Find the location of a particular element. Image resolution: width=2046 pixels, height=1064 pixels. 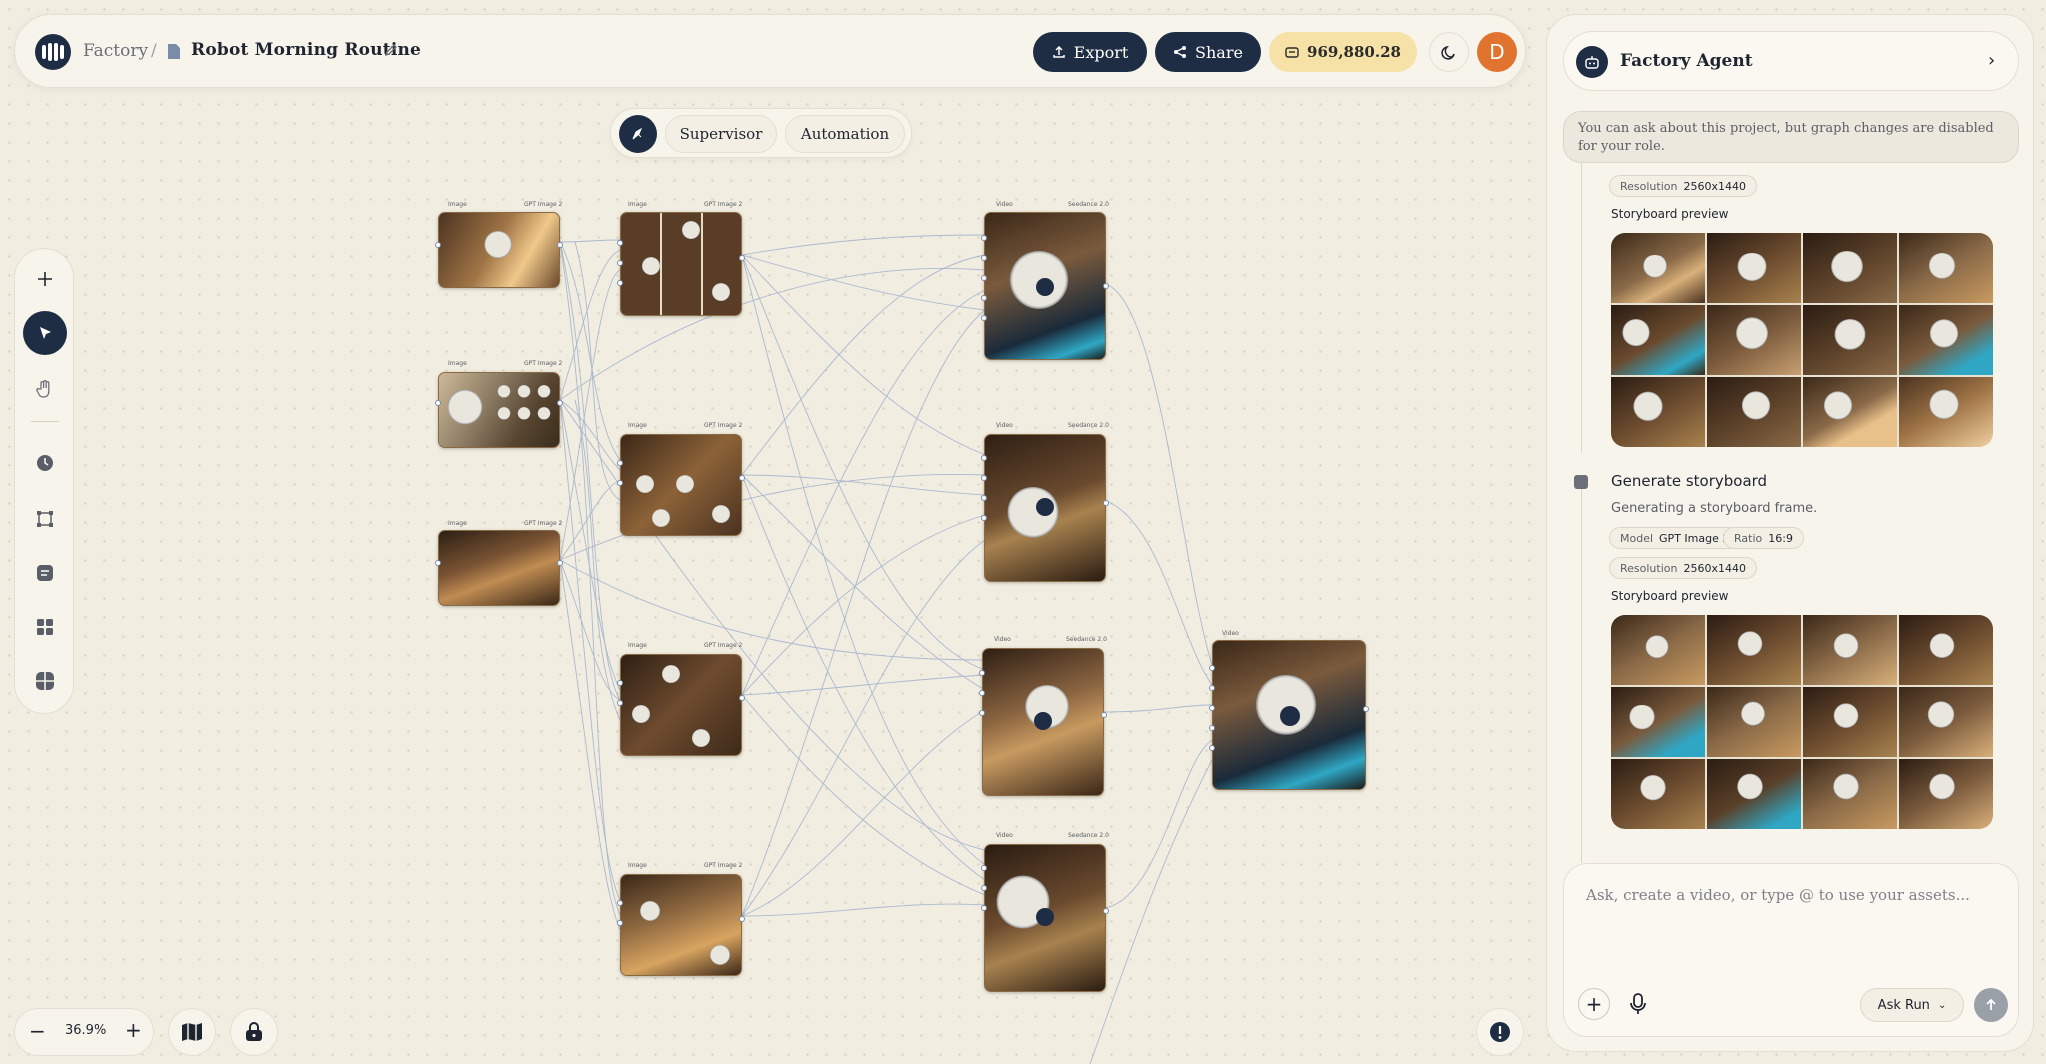

step-description: Generating a storyboard frame. is located at coordinates (1714, 508).